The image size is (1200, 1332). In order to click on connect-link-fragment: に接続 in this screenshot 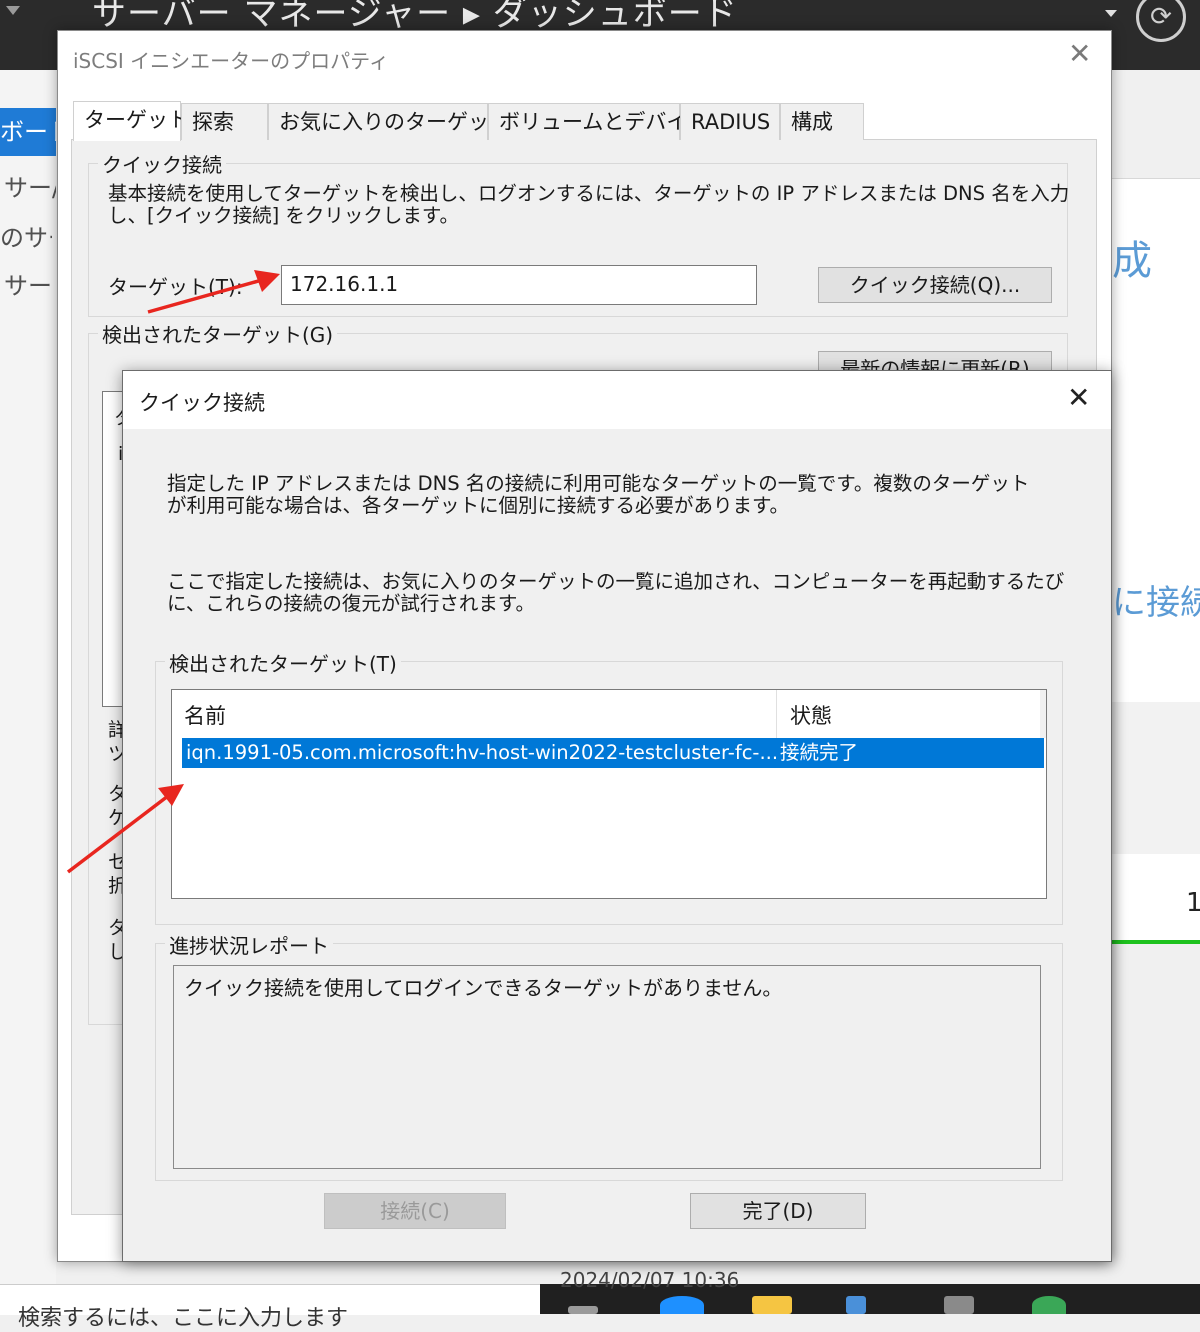, I will do `click(1156, 599)`.